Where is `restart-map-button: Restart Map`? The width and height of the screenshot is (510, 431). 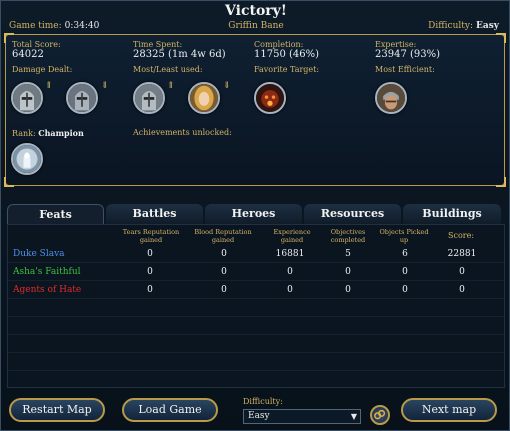 restart-map-button: Restart Map is located at coordinates (57, 410).